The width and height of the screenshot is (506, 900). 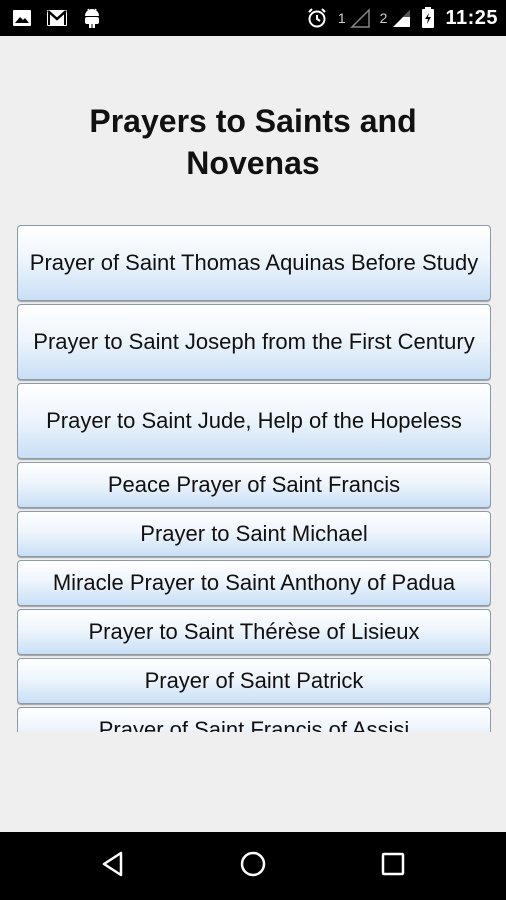 I want to click on android-icon, so click(x=92, y=18).